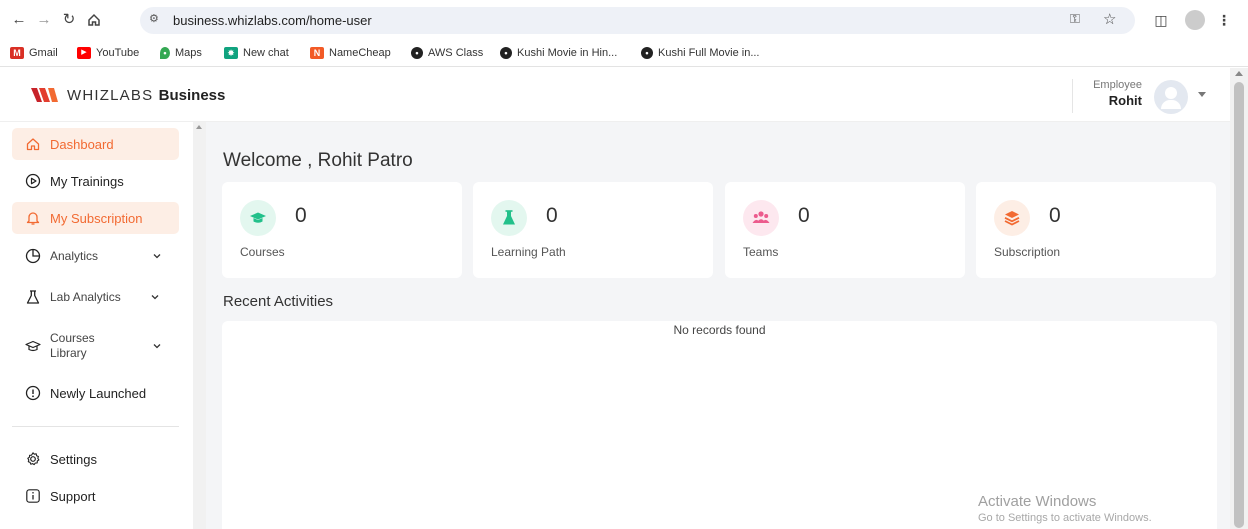 The image size is (1248, 529). I want to click on namecheap-icon: N, so click(317, 53).